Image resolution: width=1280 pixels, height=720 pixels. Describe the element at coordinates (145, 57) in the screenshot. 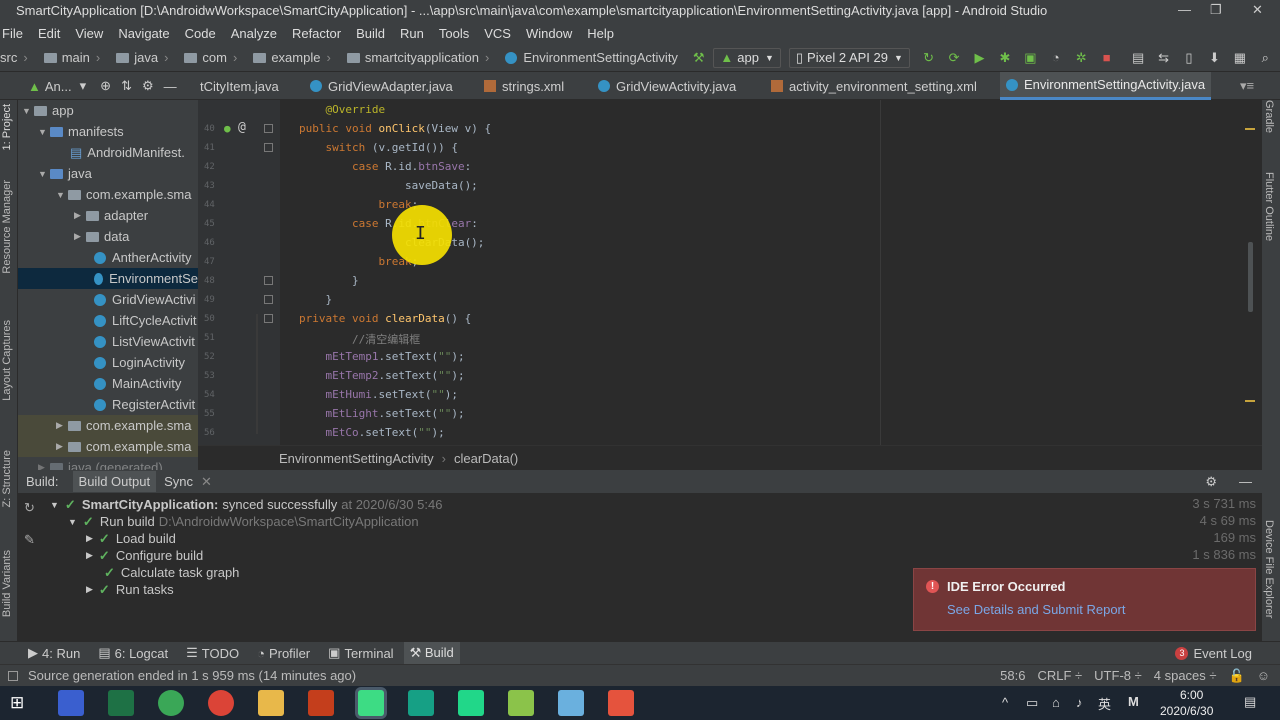

I see `breadcrumb-java: java ›` at that location.